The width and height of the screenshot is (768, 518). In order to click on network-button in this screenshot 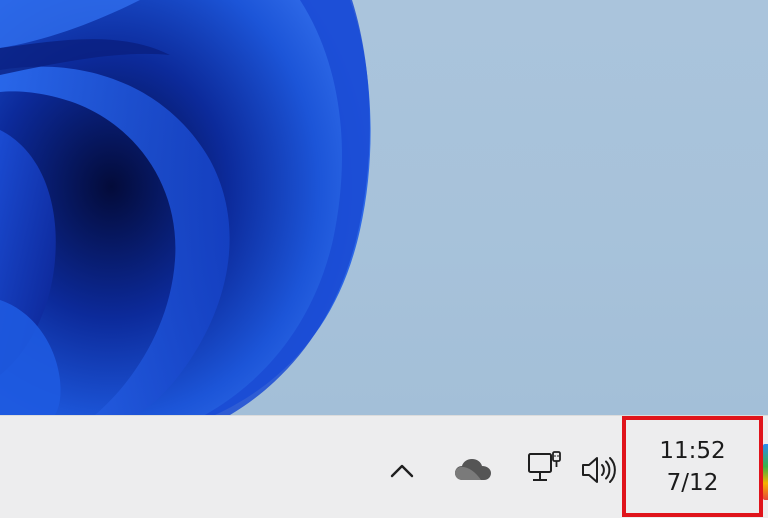, I will do `click(544, 468)`.